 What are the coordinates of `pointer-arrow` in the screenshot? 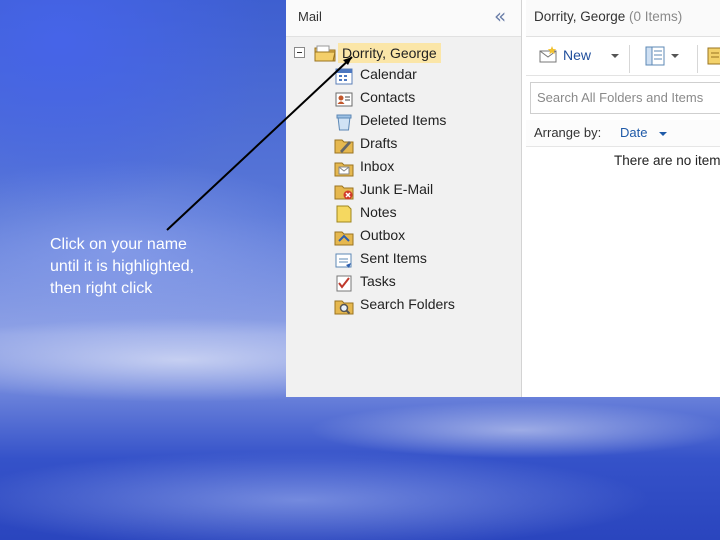 It's located at (259, 143).